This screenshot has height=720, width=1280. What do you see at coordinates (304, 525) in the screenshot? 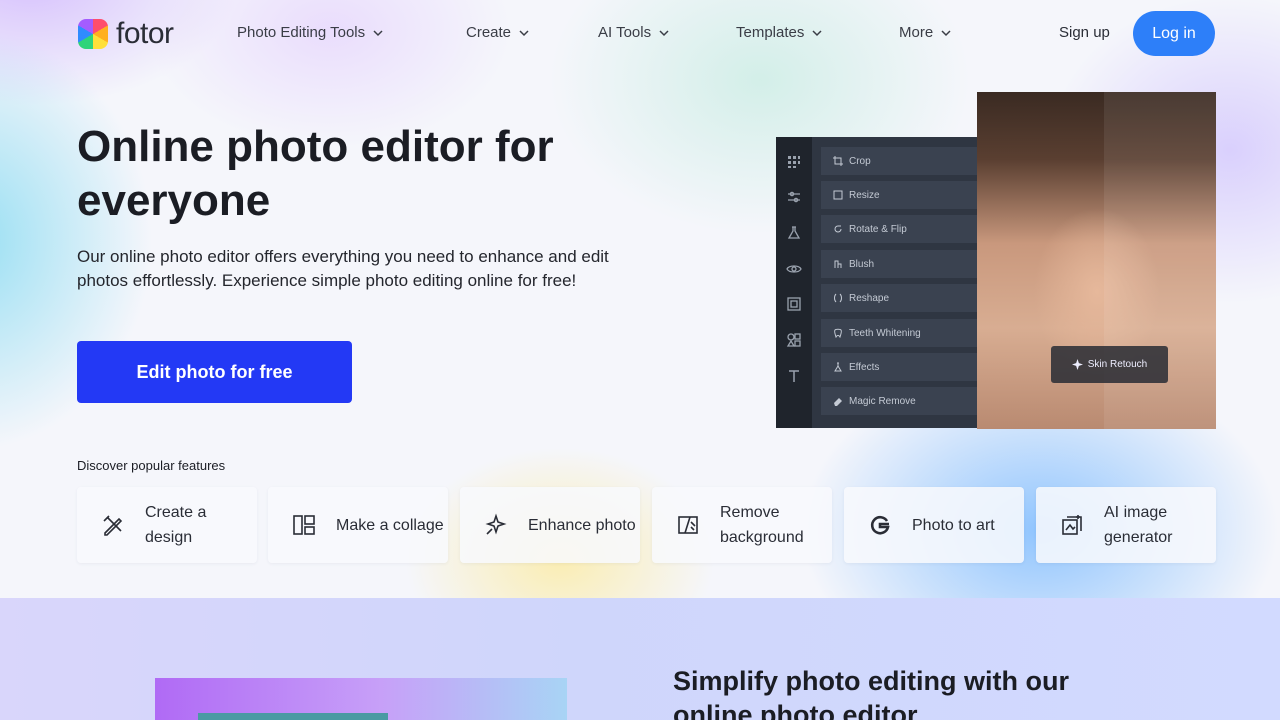
I see `collage-icon` at bounding box center [304, 525].